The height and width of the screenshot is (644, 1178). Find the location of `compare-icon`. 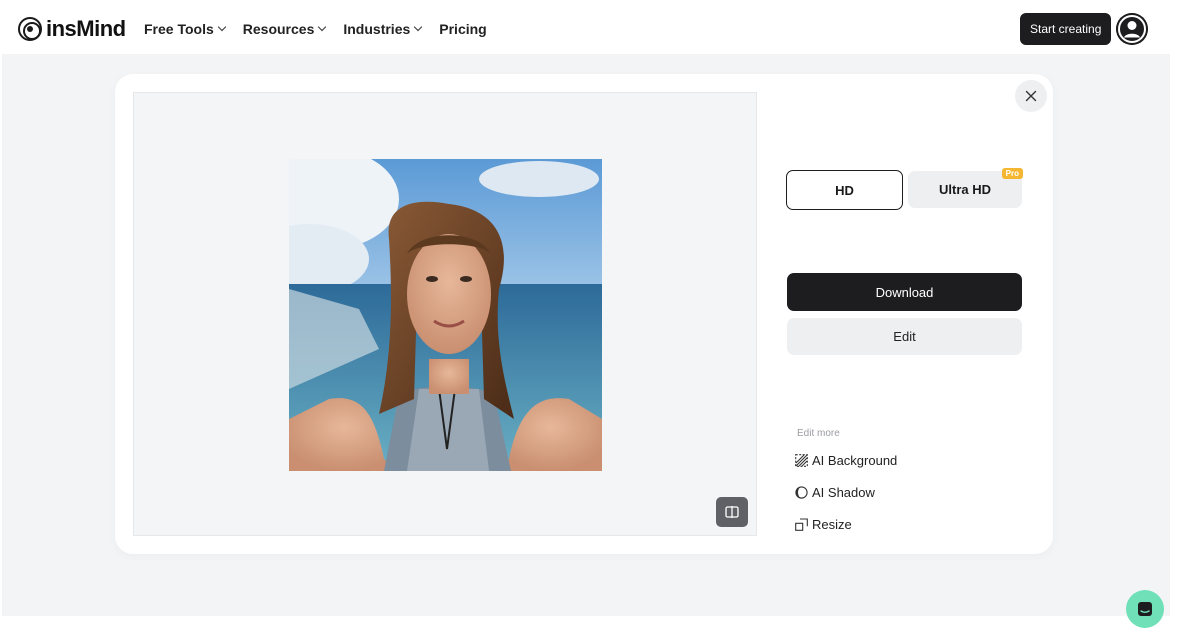

compare-icon is located at coordinates (732, 512).